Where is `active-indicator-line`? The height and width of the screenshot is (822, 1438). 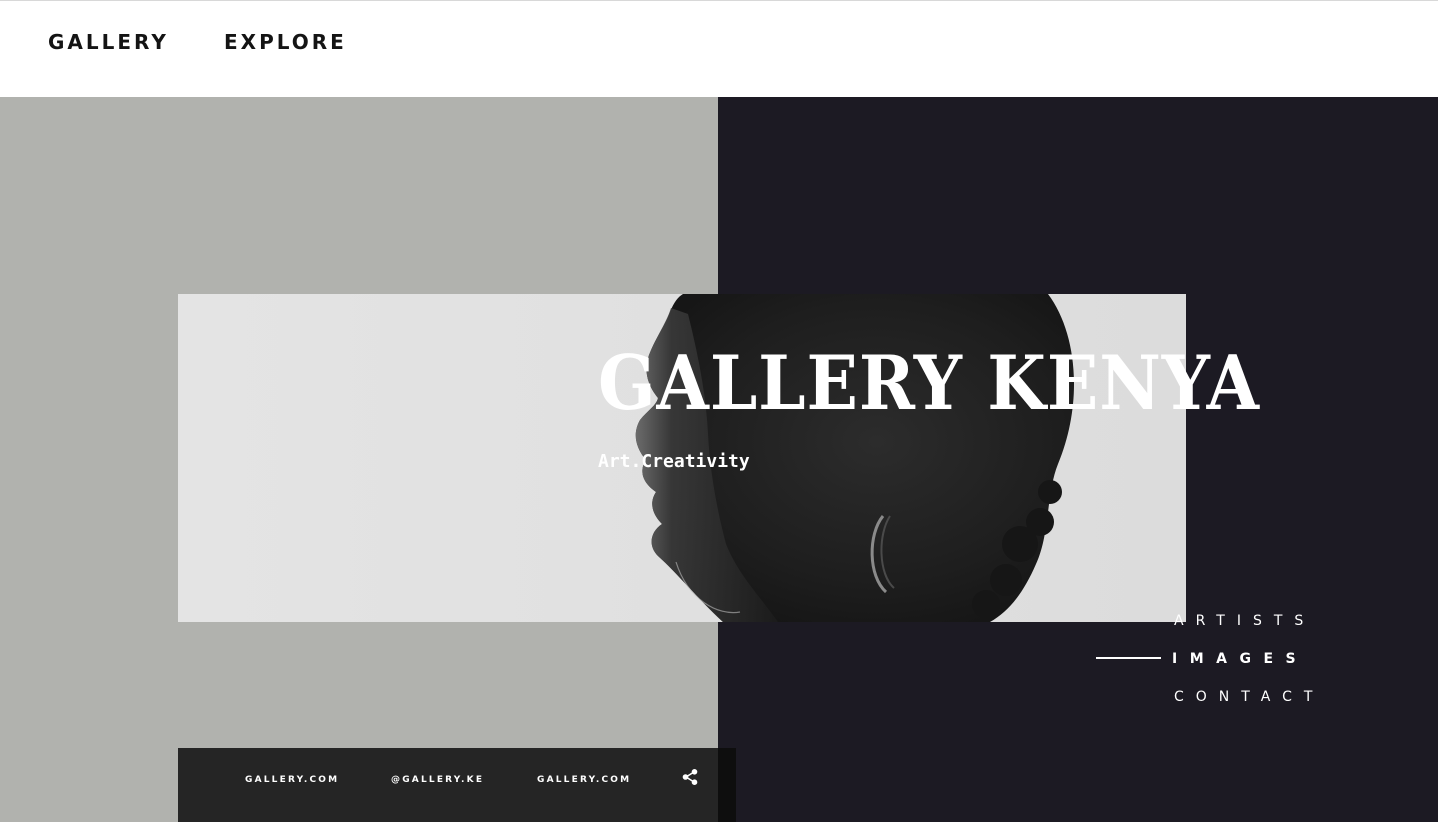 active-indicator-line is located at coordinates (1128, 658).